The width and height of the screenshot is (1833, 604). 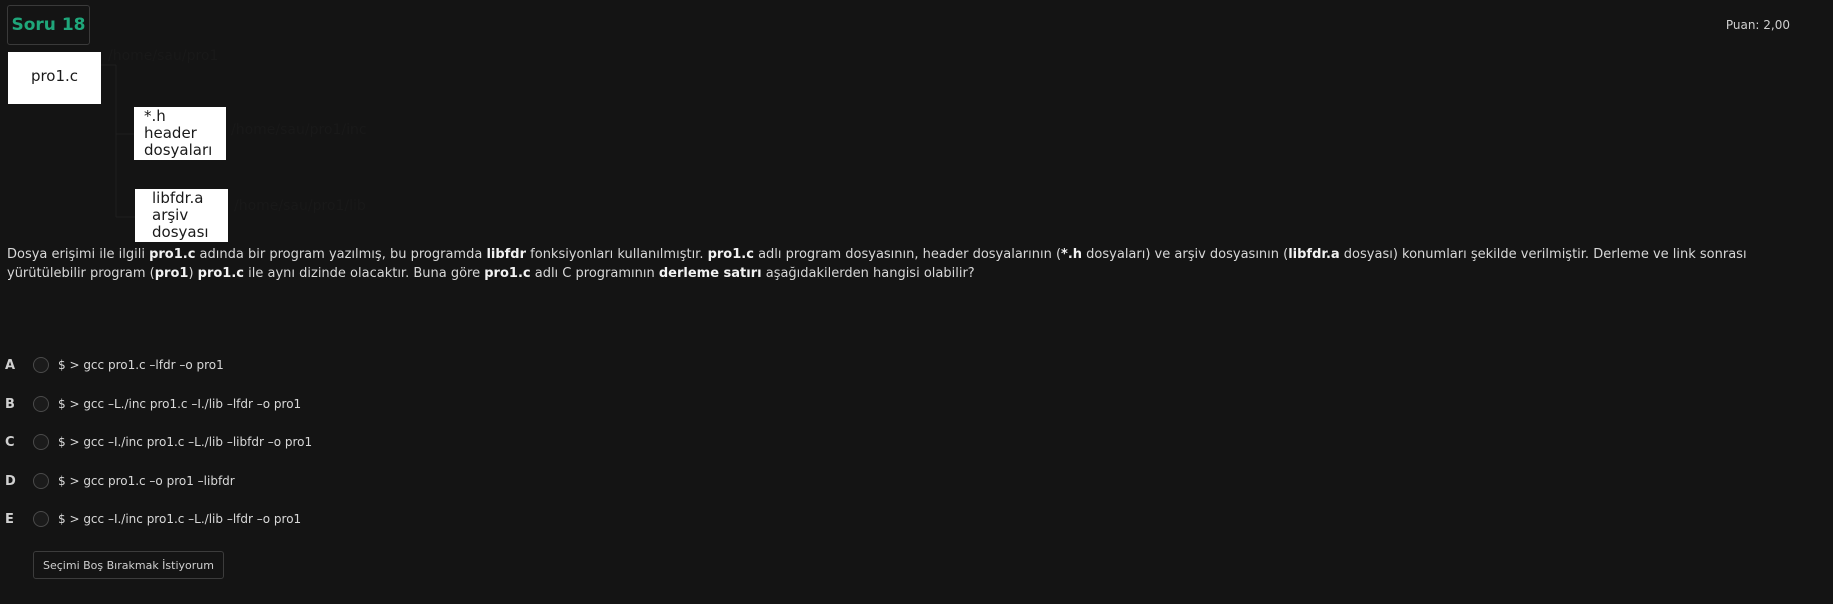 I want to click on skip-answer-button: Seçimi Boş Bırakmak İstiyorum, so click(x=128, y=565).